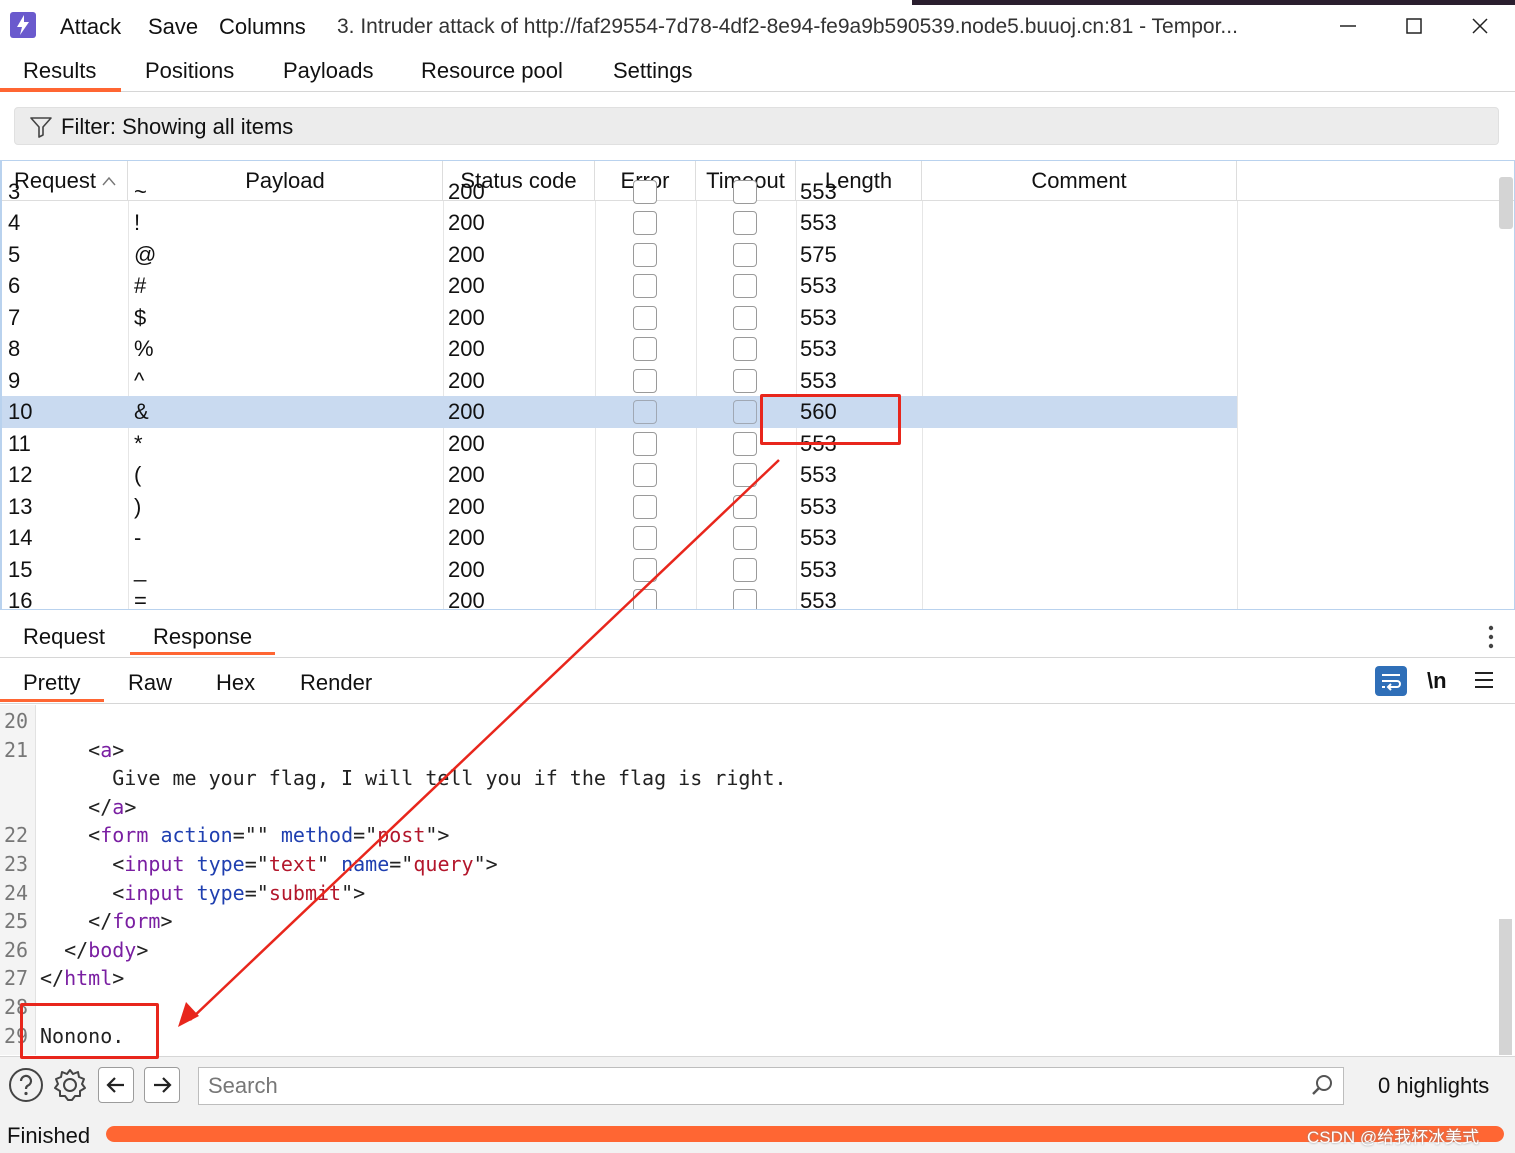  What do you see at coordinates (116, 1085) in the screenshot?
I see `arrow-left-icon` at bounding box center [116, 1085].